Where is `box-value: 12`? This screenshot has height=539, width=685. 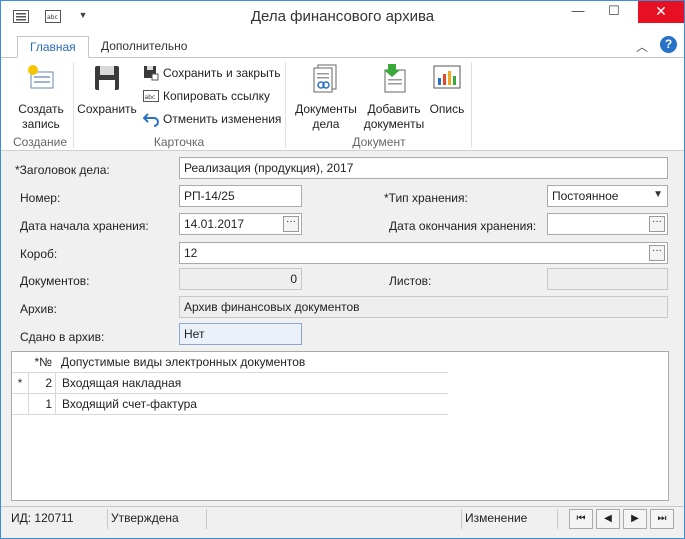 box-value: 12 is located at coordinates (191, 253).